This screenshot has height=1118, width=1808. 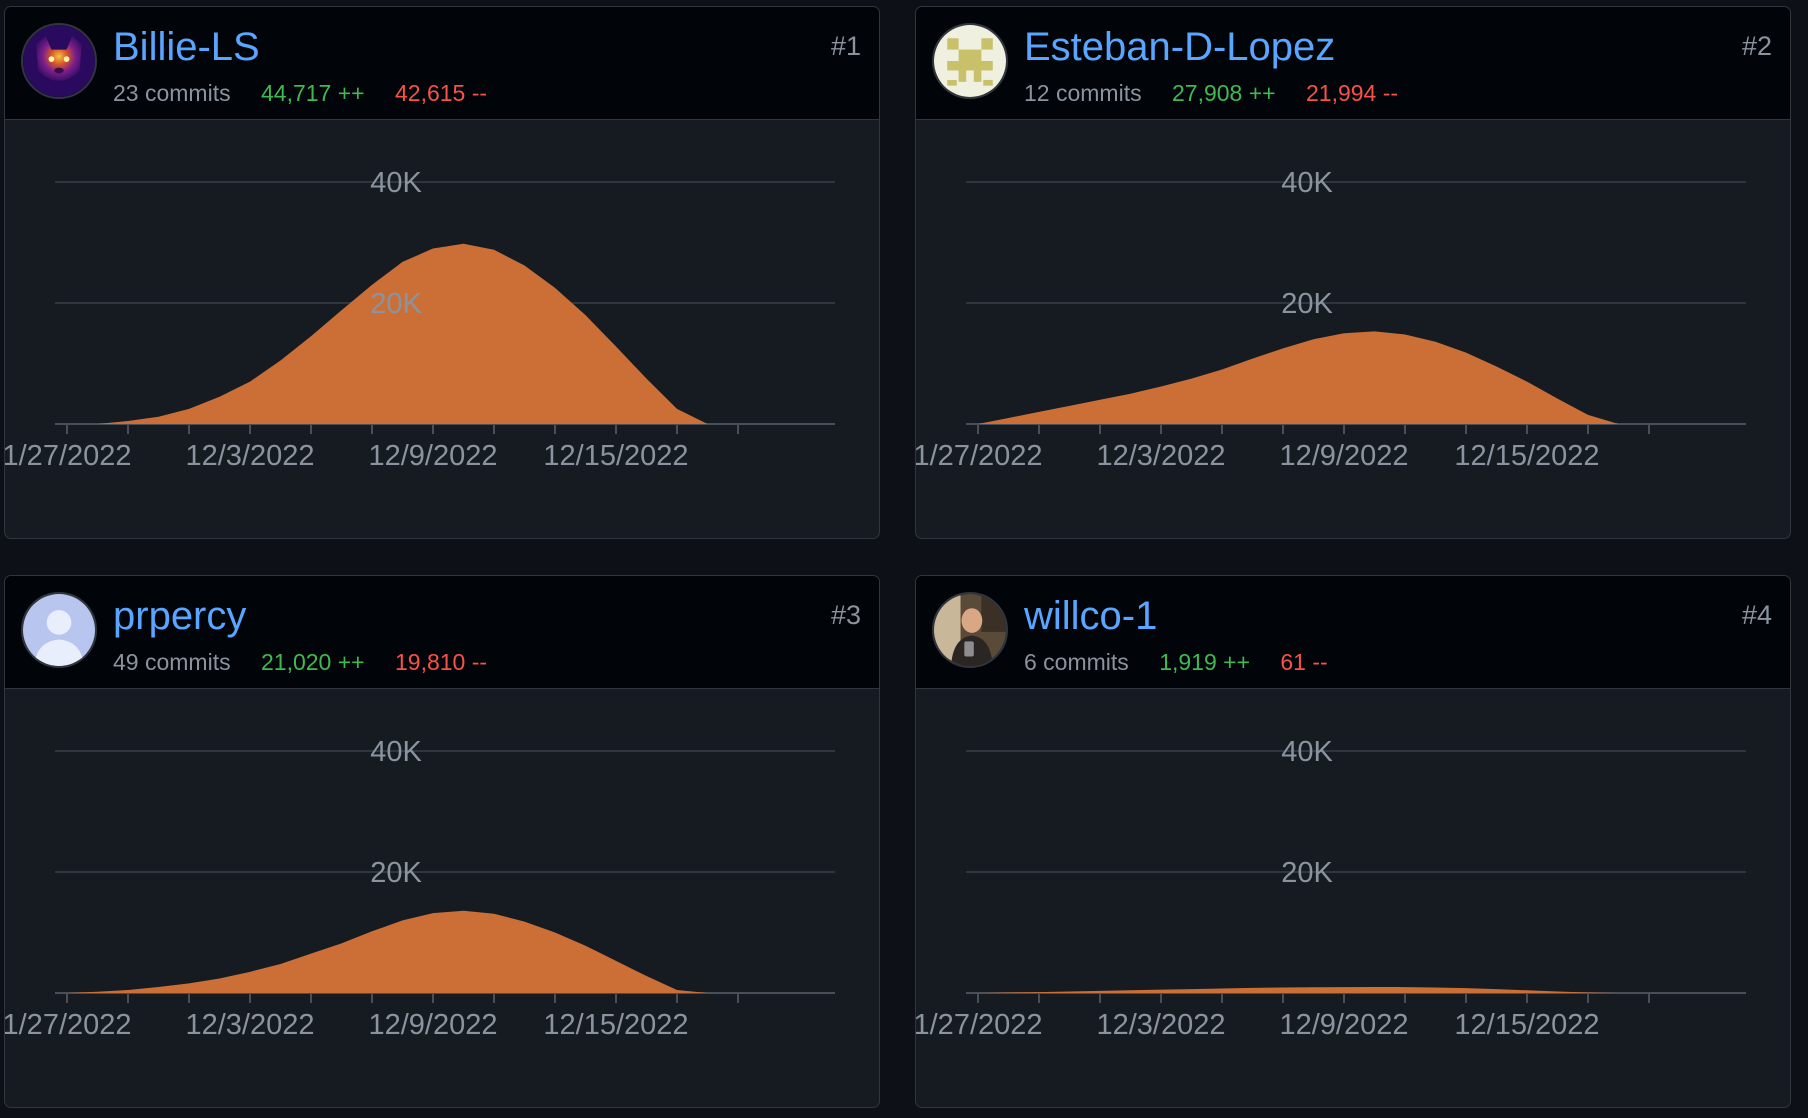 What do you see at coordinates (441, 662) in the screenshot?
I see `deletions-count: 19,810 --` at bounding box center [441, 662].